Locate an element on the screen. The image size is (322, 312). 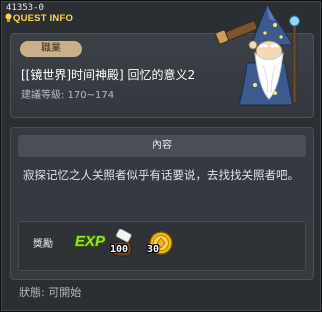
lightbulb-icon is located at coordinates (8, 17).